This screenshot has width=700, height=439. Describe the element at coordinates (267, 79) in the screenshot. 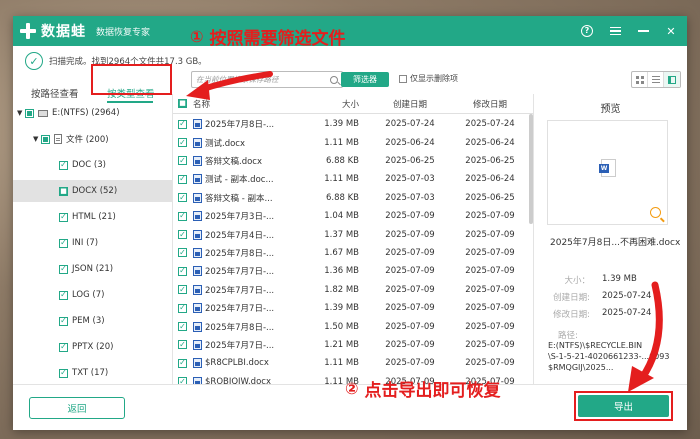

I see `search-input: 在当前位置搜索保存路径` at that location.